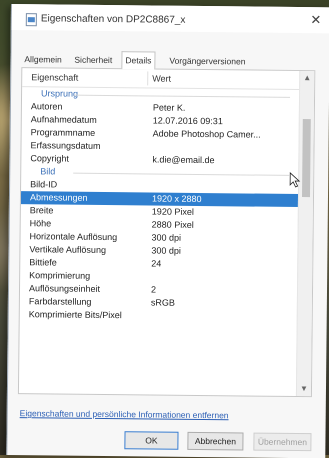  What do you see at coordinates (73, 237) in the screenshot?
I see `property-name: Horizontale Auflösung` at bounding box center [73, 237].